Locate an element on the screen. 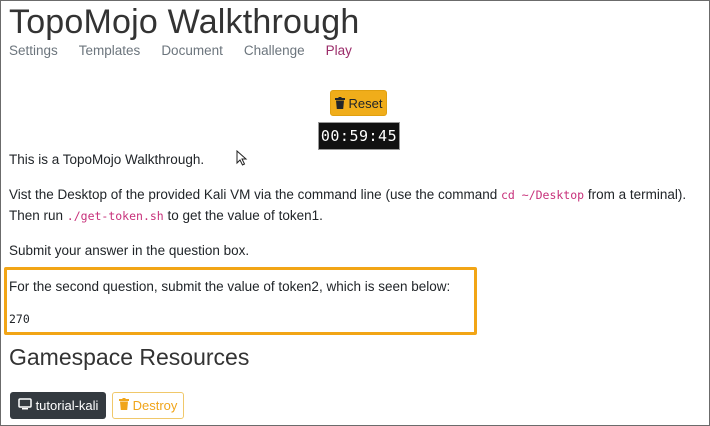 The width and height of the screenshot is (710, 426). monitor-icon is located at coordinates (24, 405).